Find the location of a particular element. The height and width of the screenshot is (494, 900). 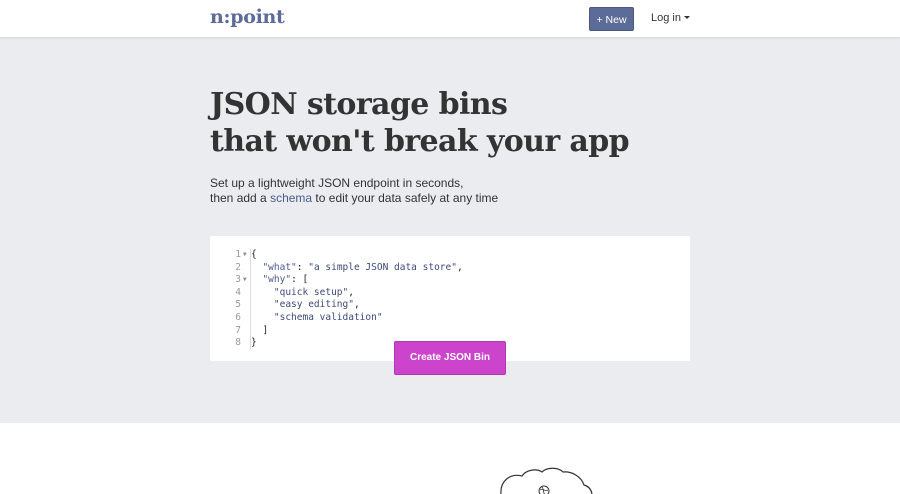

line-number: 4 is located at coordinates (238, 292).